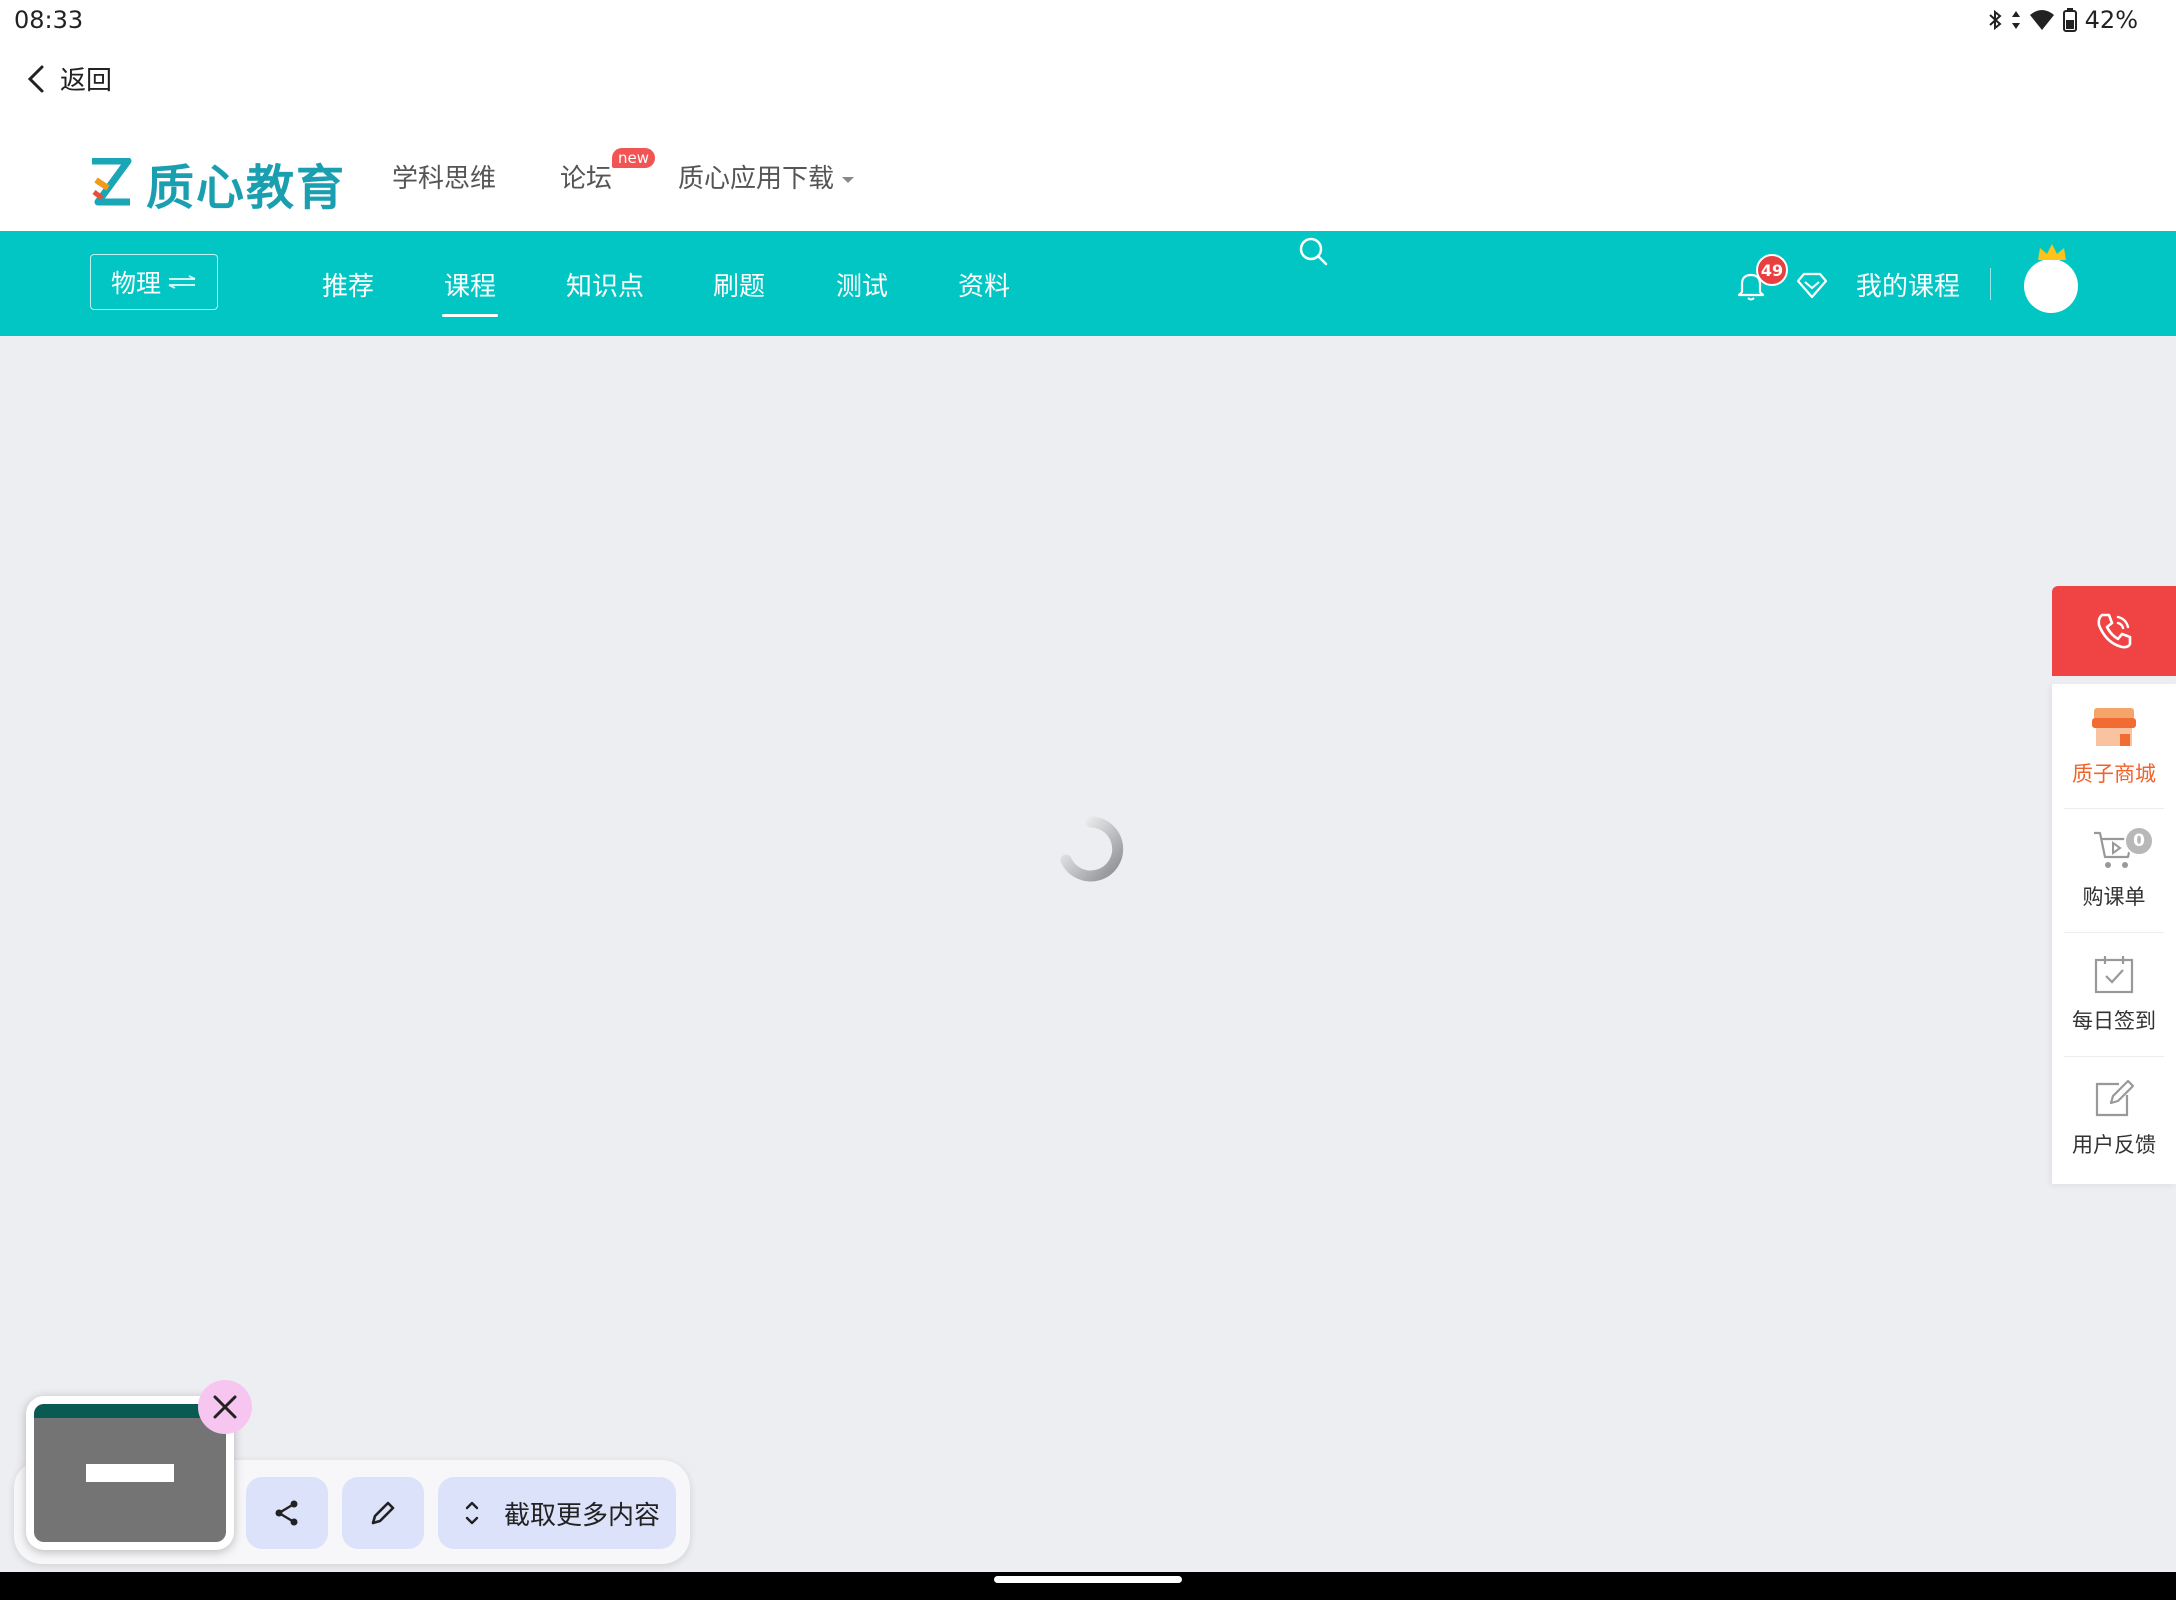 This screenshot has width=2176, height=1600. Describe the element at coordinates (444, 176) in the screenshot. I see `nav-subject-thinking: 学科思维` at that location.